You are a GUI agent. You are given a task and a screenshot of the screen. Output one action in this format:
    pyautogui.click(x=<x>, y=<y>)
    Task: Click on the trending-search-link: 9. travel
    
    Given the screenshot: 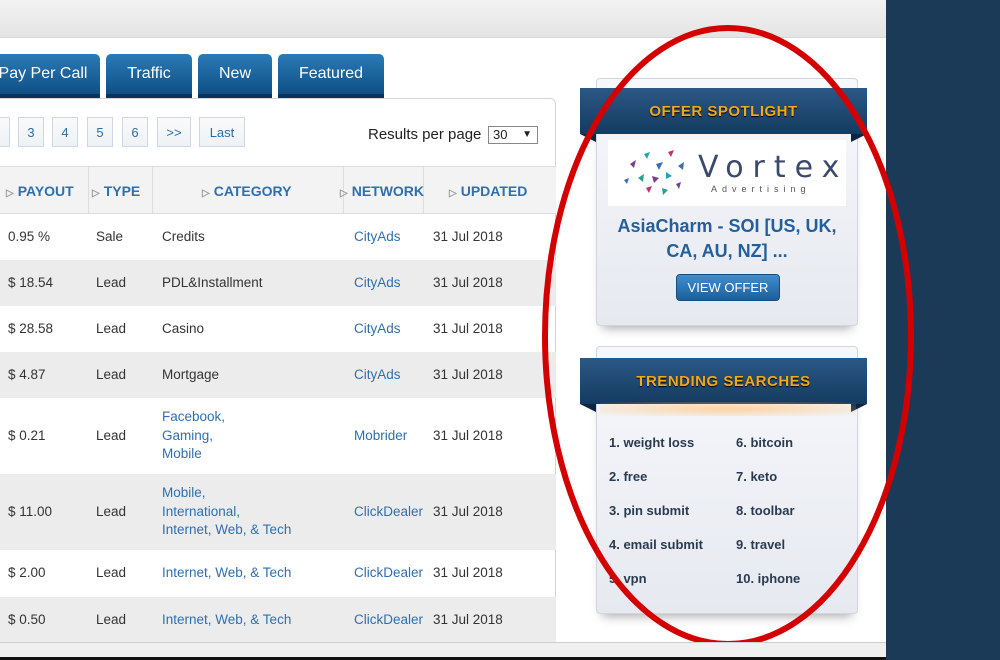 What is the action you would take?
    pyautogui.click(x=760, y=544)
    